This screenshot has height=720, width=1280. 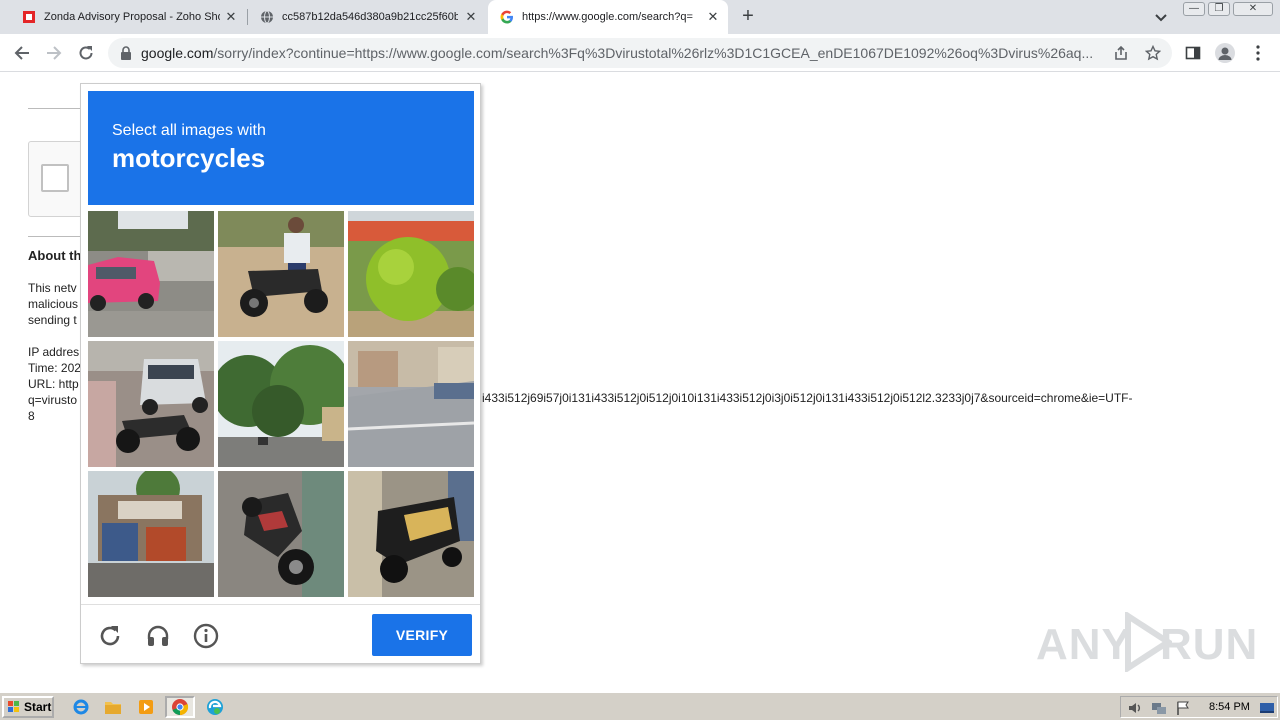 What do you see at coordinates (422, 635) in the screenshot?
I see `verify-button: VERIFY` at bounding box center [422, 635].